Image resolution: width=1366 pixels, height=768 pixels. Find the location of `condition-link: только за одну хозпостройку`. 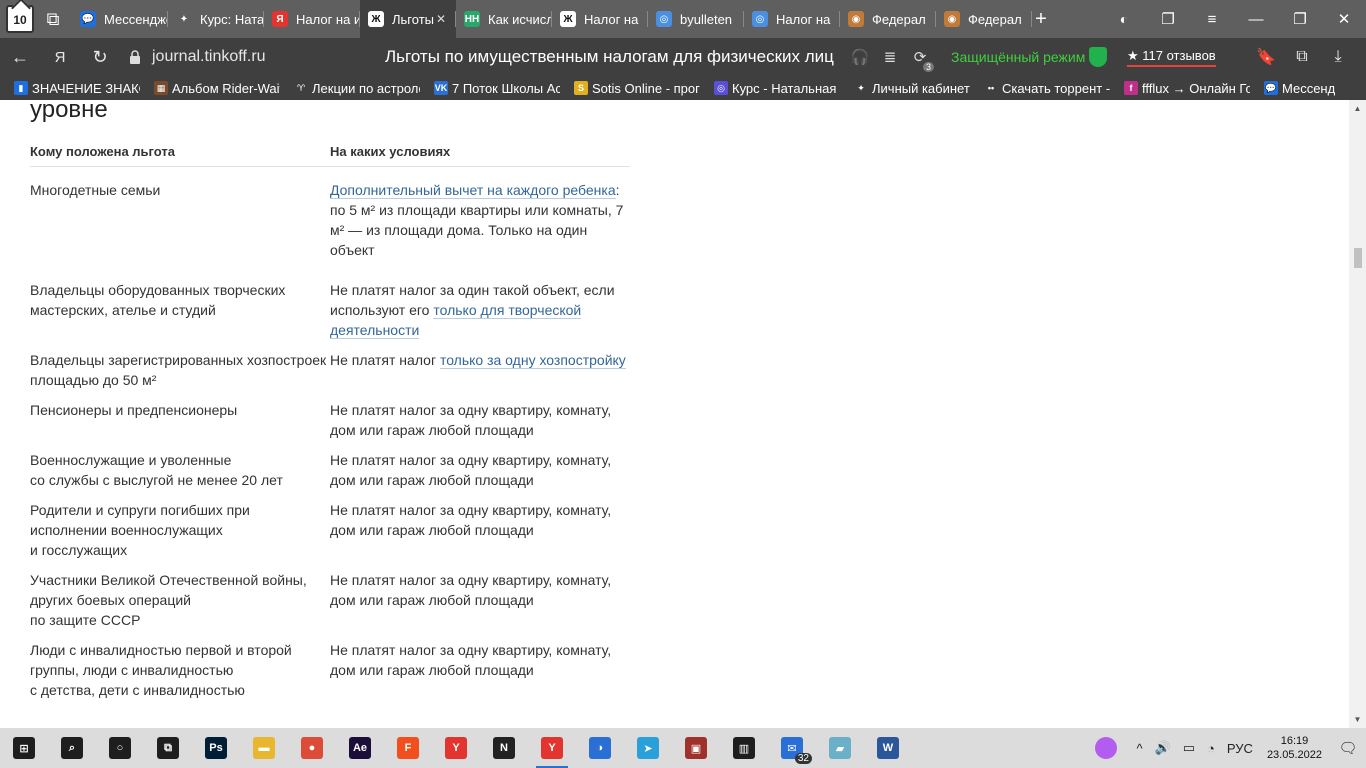

condition-link: только за одну хозпостройку is located at coordinates (532, 360).